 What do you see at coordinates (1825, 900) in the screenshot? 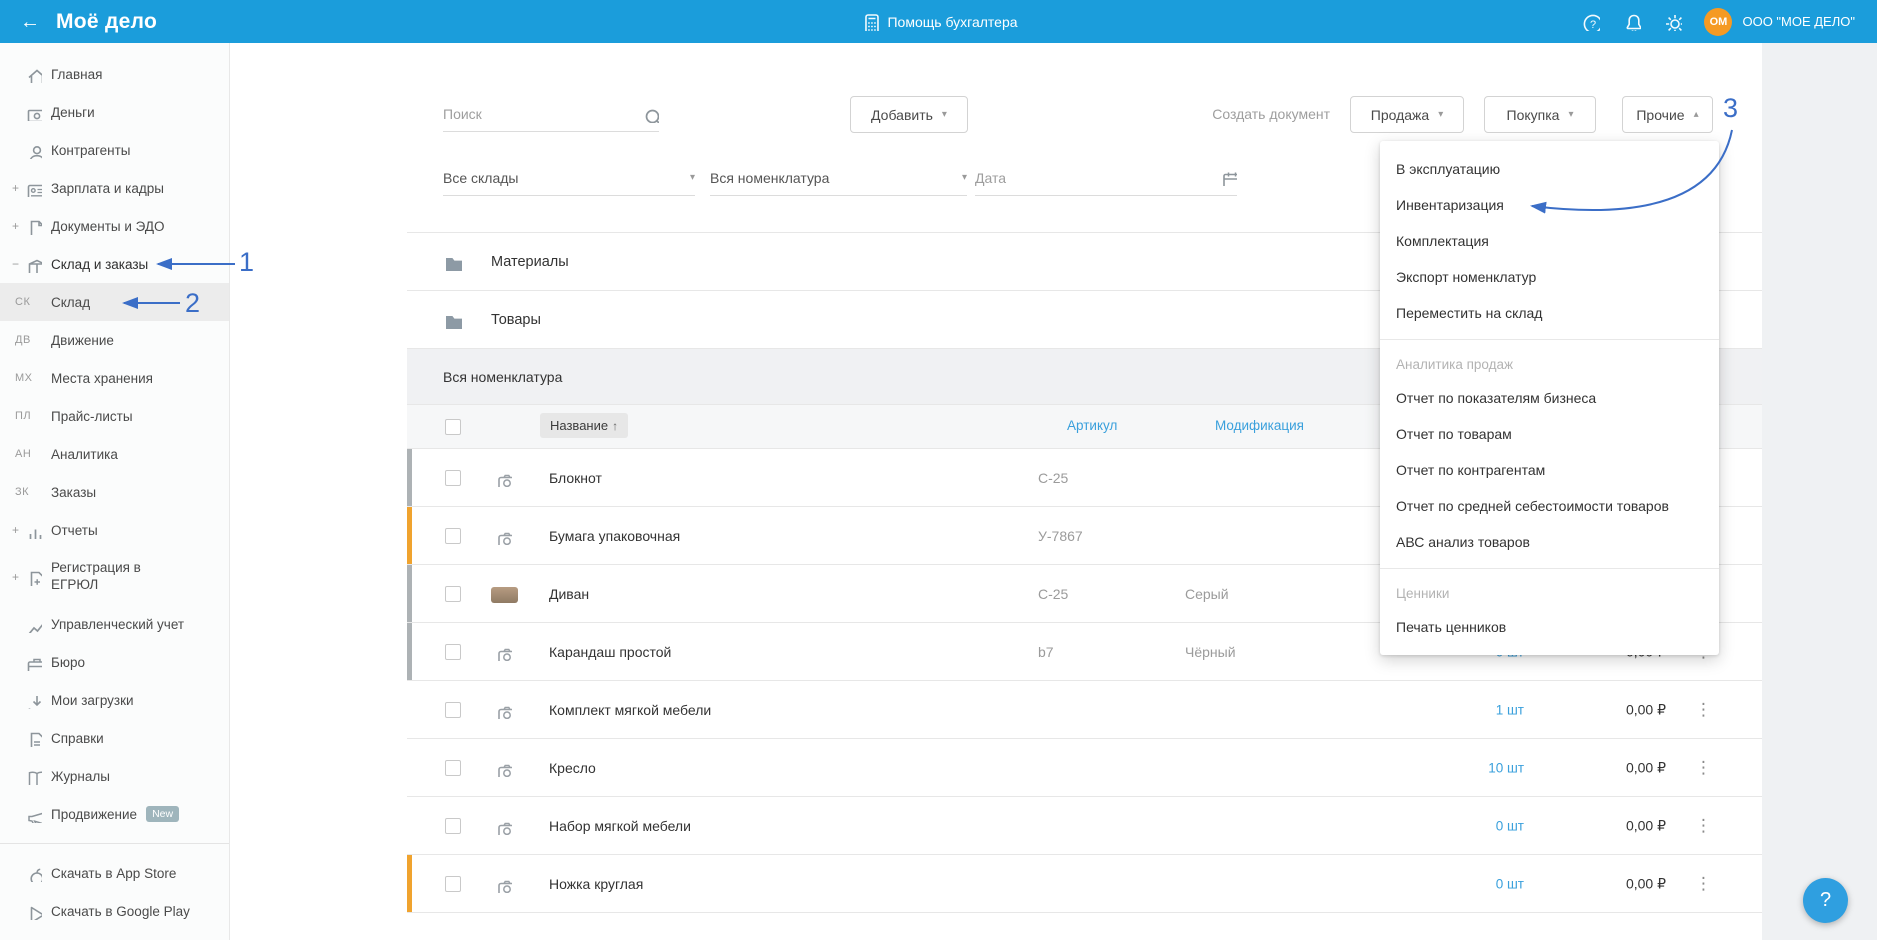
I see `support-fab: ?` at bounding box center [1825, 900].